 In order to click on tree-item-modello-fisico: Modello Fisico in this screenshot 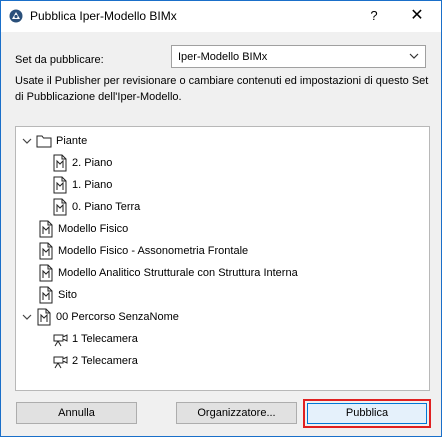, I will do `click(83, 229)`.